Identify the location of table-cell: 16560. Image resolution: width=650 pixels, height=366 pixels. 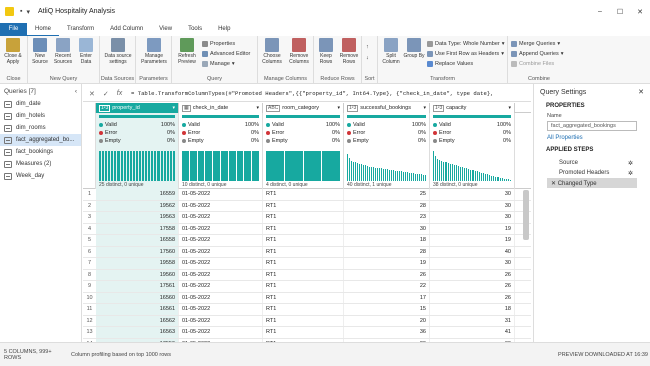
(137, 297).